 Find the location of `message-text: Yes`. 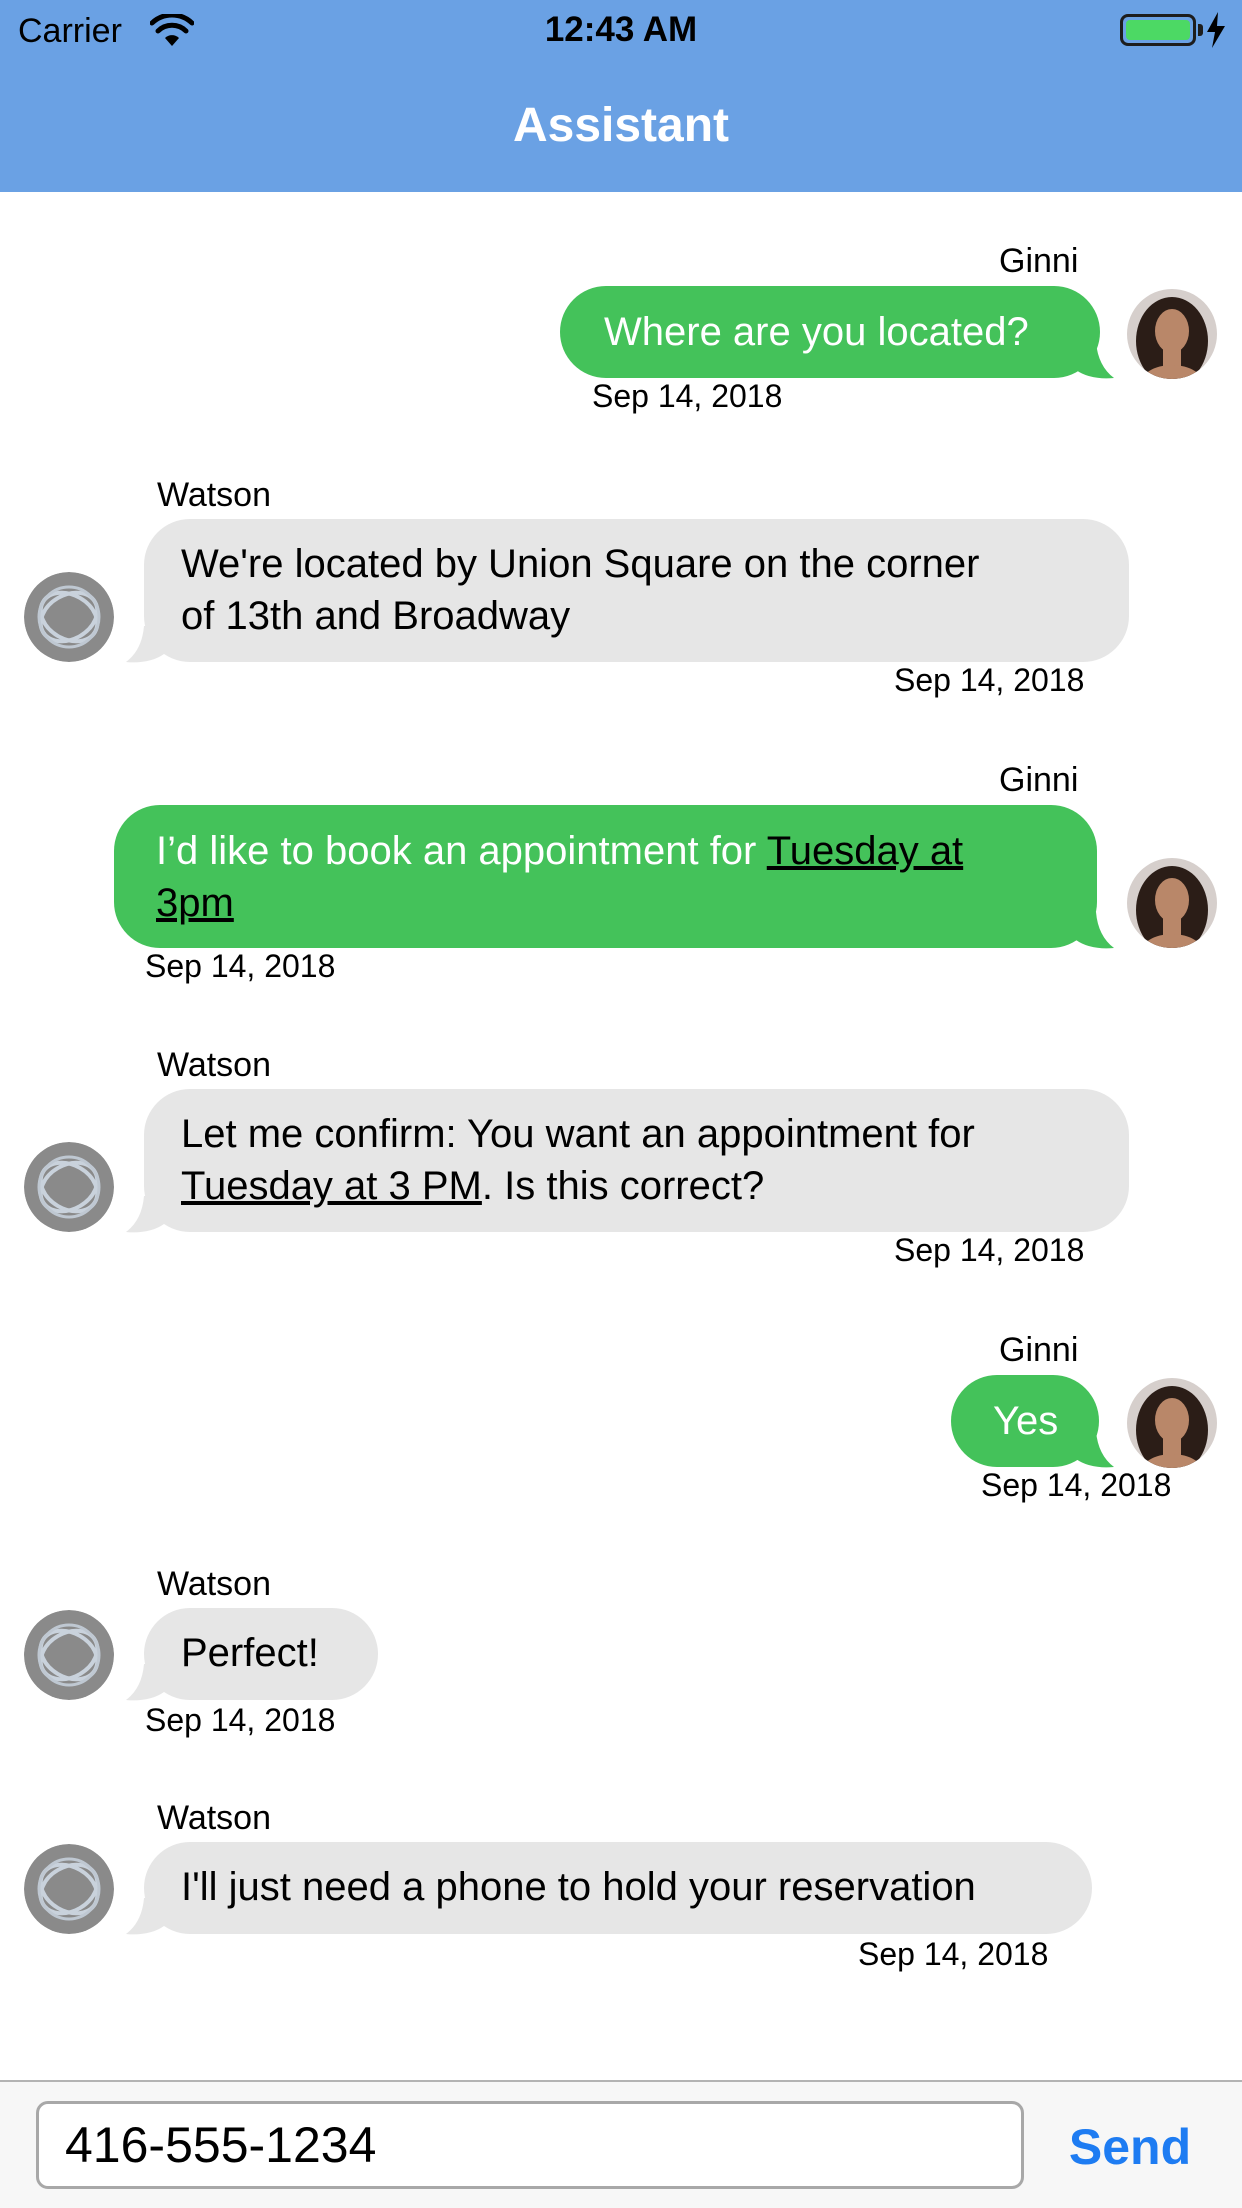

message-text: Yes is located at coordinates (1026, 1421).